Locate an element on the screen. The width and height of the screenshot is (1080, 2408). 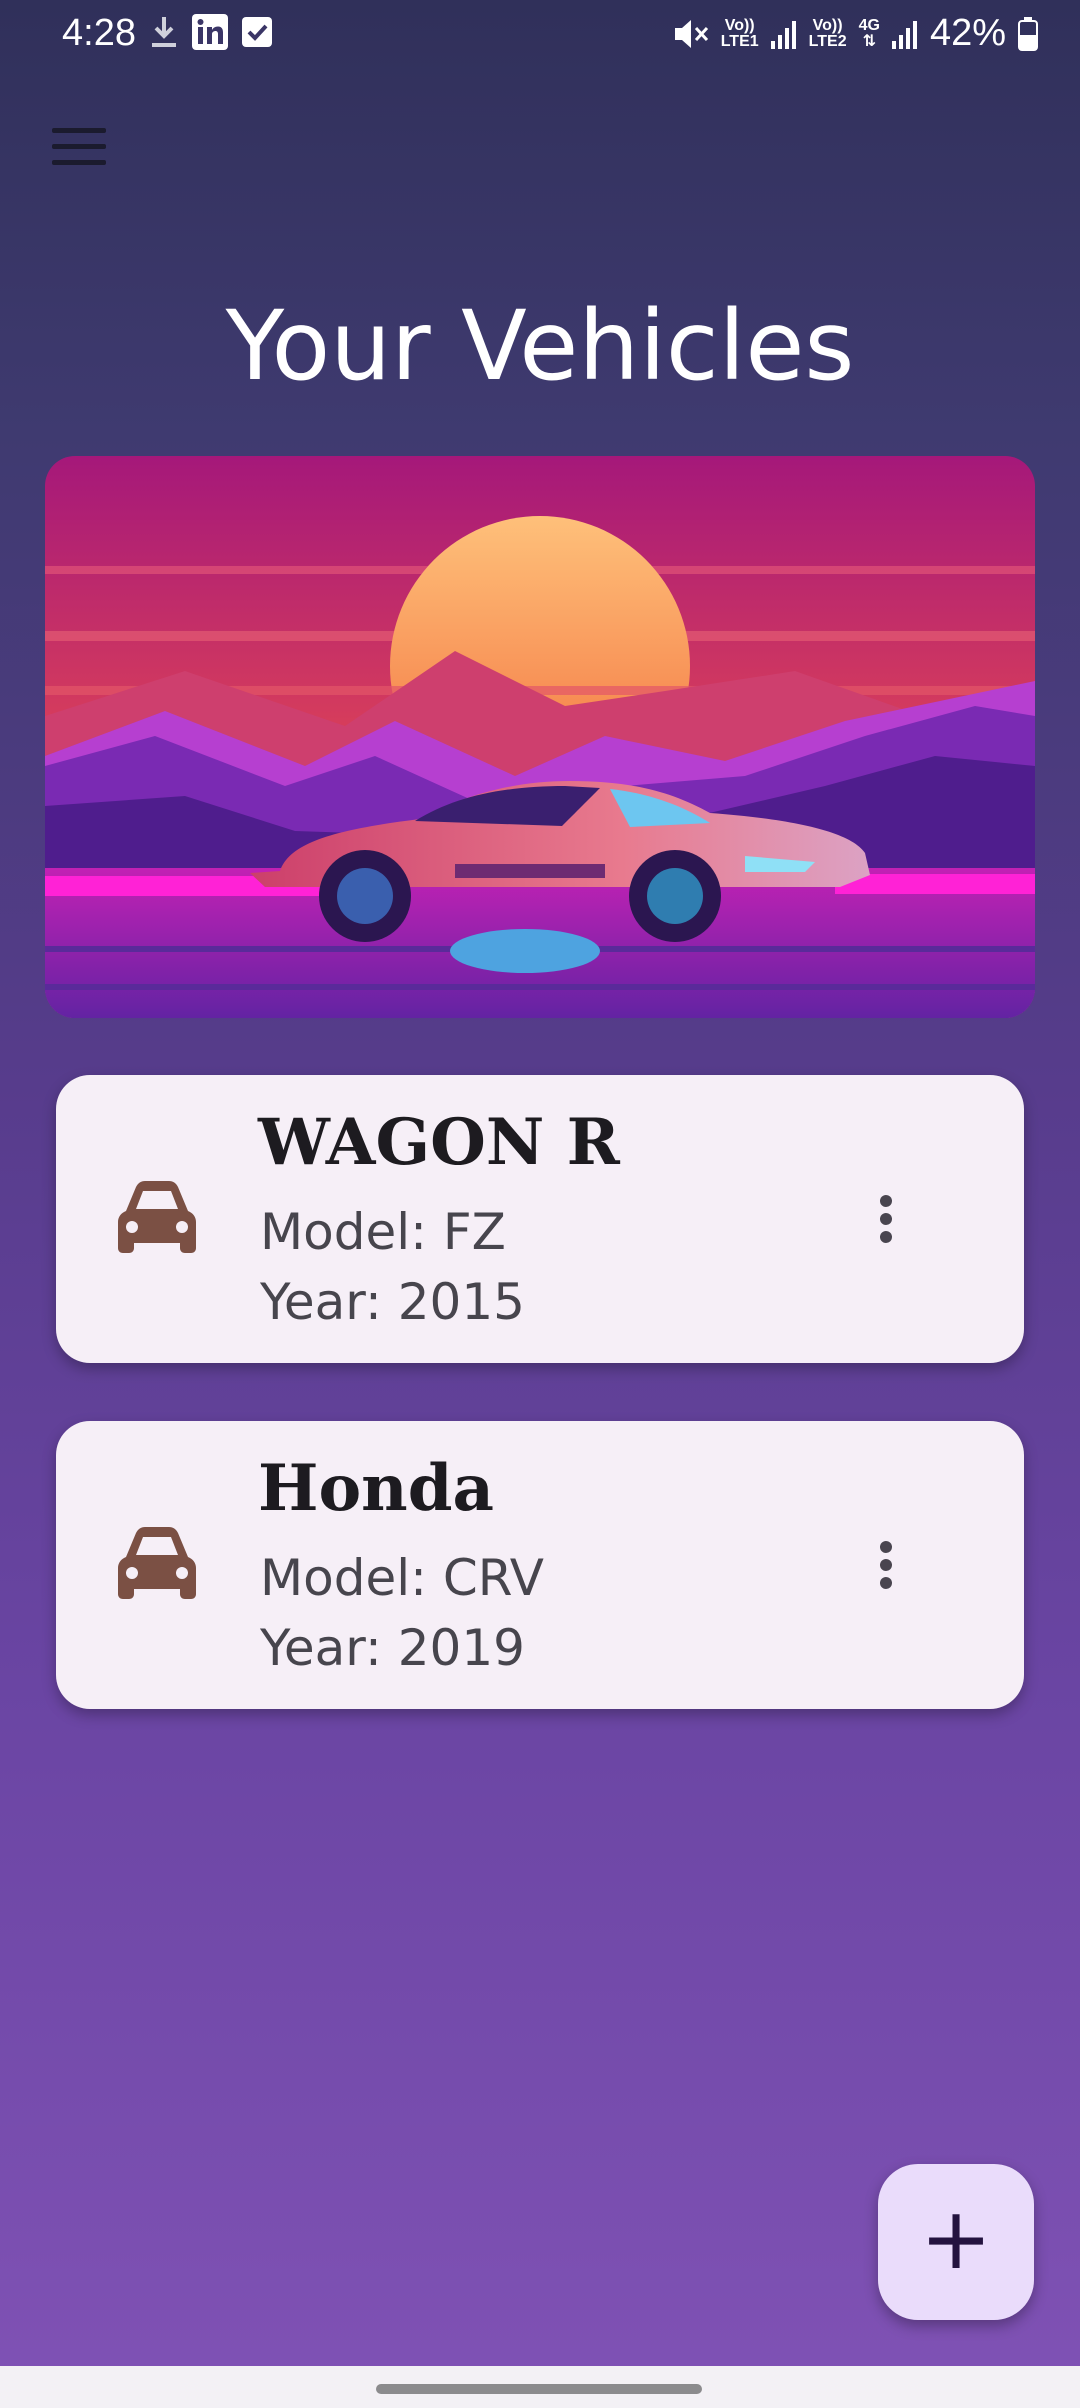
page-title: Your Vehicles is located at coordinates (540, 346).